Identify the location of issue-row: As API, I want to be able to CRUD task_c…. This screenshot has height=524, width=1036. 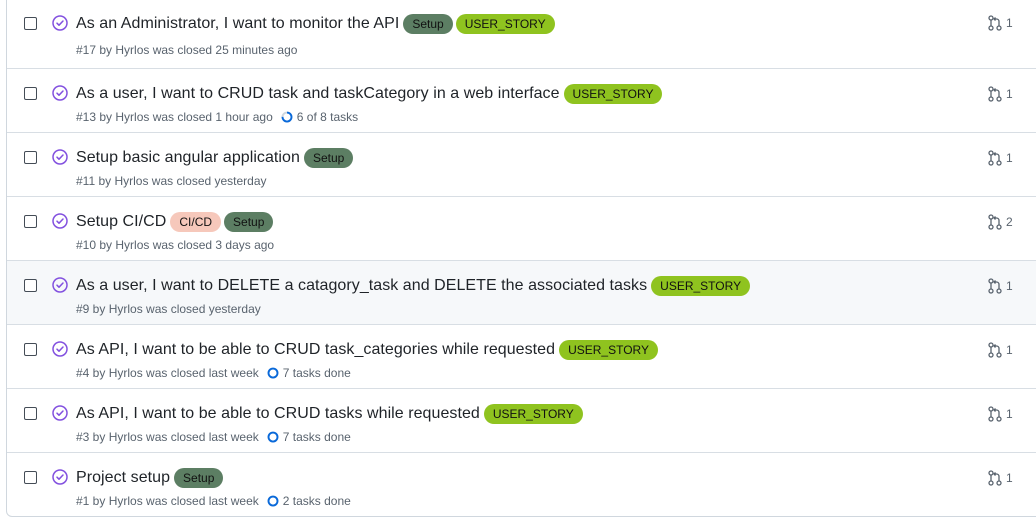
(521, 356).